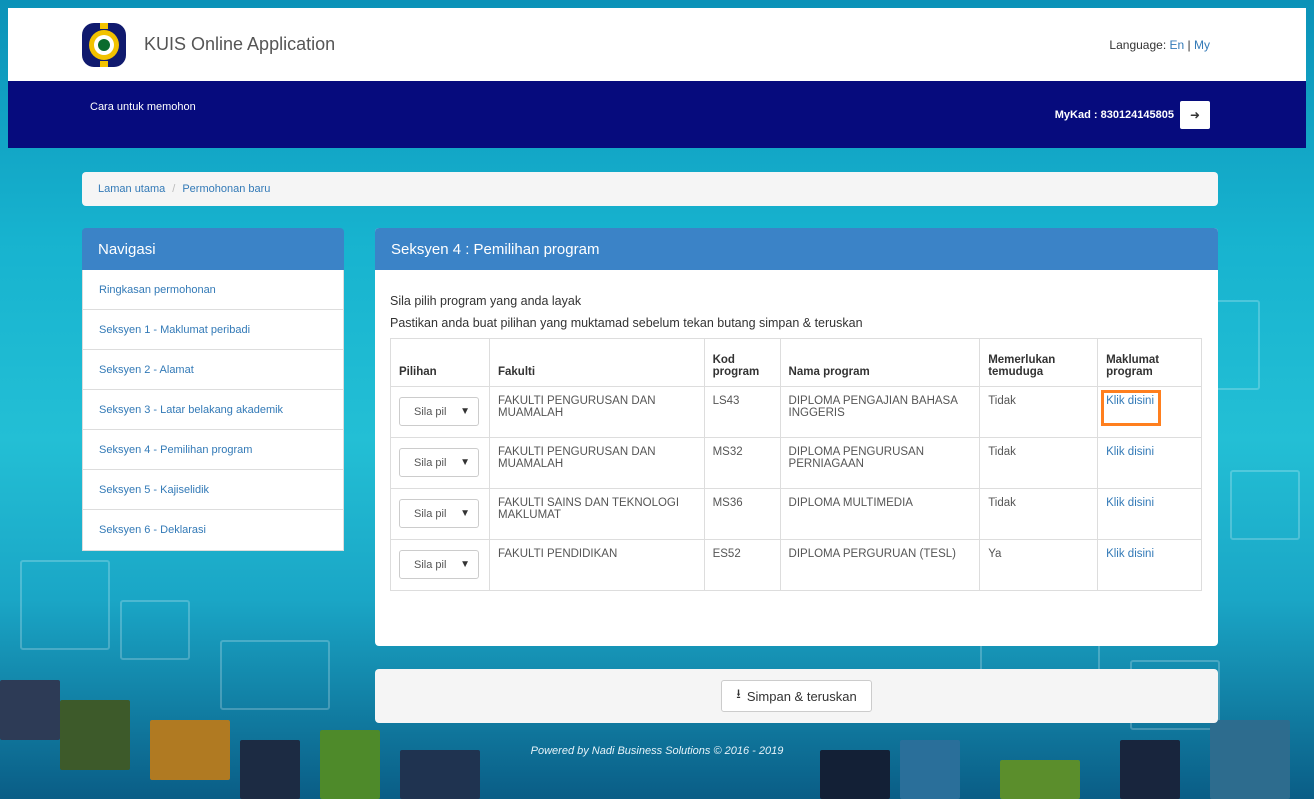 The width and height of the screenshot is (1314, 799). Describe the element at coordinates (596, 362) in the screenshot. I see `col-header-faculty: Fakulti` at that location.